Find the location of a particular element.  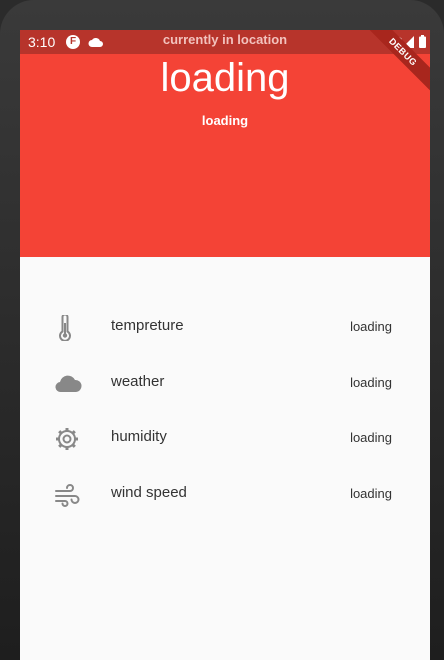

row-label: weather is located at coordinates (138, 381).